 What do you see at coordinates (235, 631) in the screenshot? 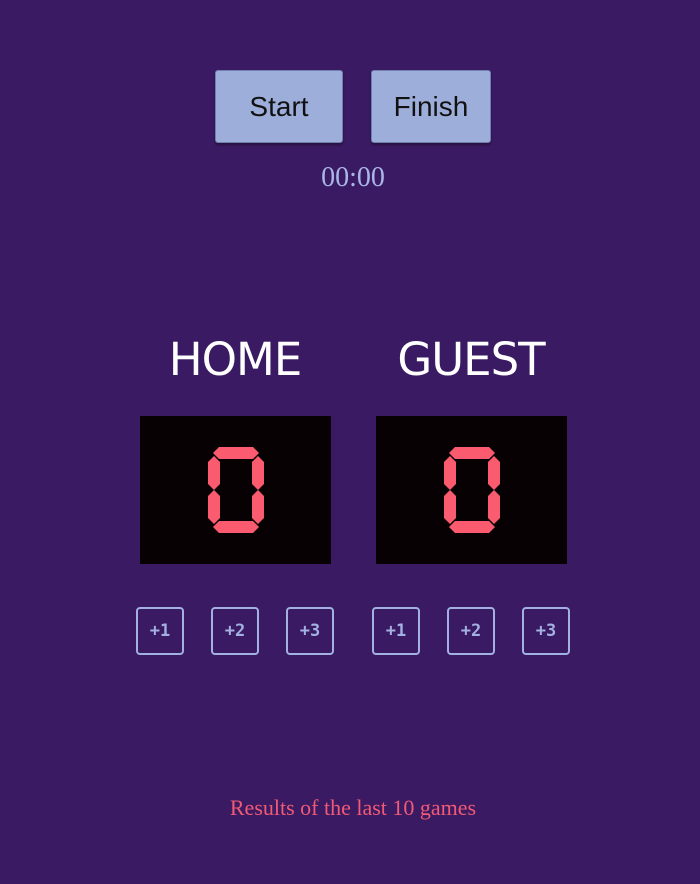
I see `home-add-2-button: +2` at bounding box center [235, 631].